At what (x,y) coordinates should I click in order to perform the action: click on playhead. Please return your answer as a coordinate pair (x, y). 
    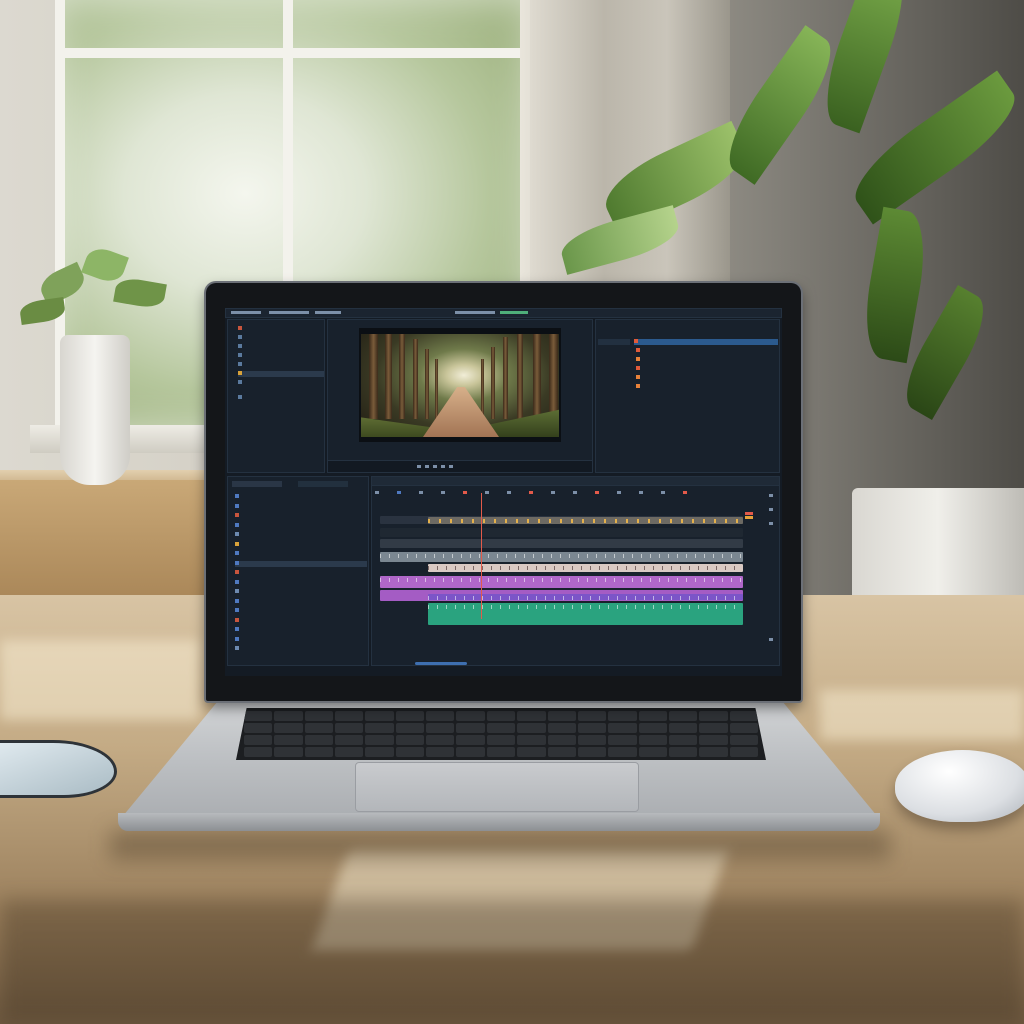
    Looking at the image, I should click on (481, 556).